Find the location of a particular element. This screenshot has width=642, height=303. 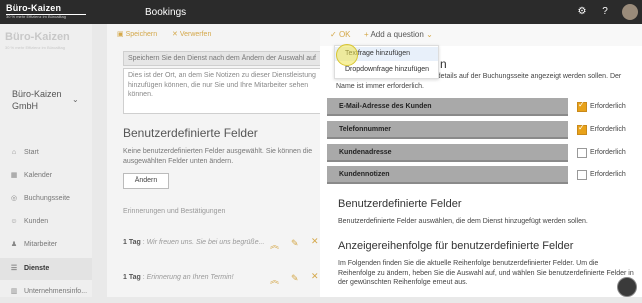

sidebar-item-kunden: ☺ Kunden is located at coordinates (46, 222).